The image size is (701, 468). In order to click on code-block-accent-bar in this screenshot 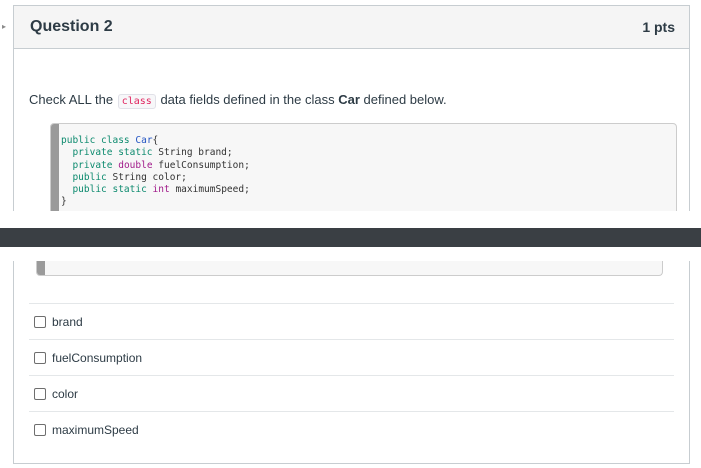, I will do `click(41, 268)`.